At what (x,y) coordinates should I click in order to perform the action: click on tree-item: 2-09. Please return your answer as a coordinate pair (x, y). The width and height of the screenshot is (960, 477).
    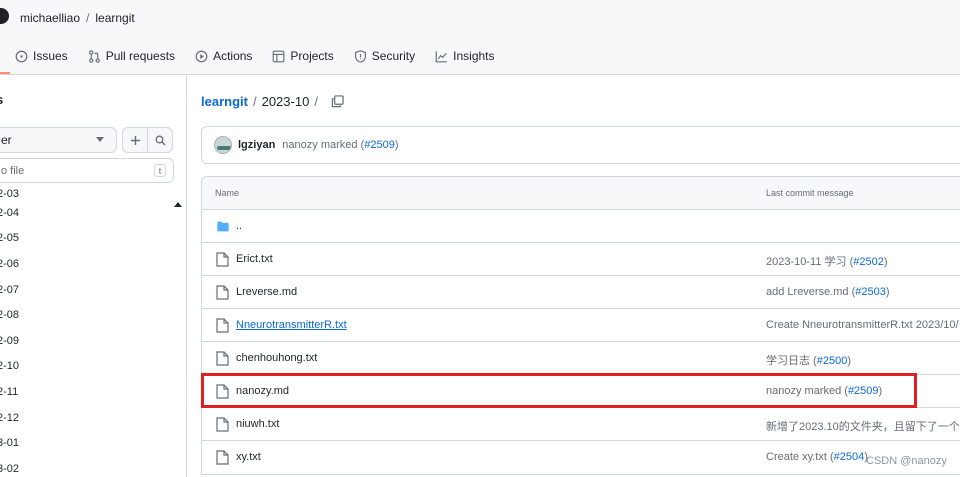
    Looking at the image, I should click on (83, 341).